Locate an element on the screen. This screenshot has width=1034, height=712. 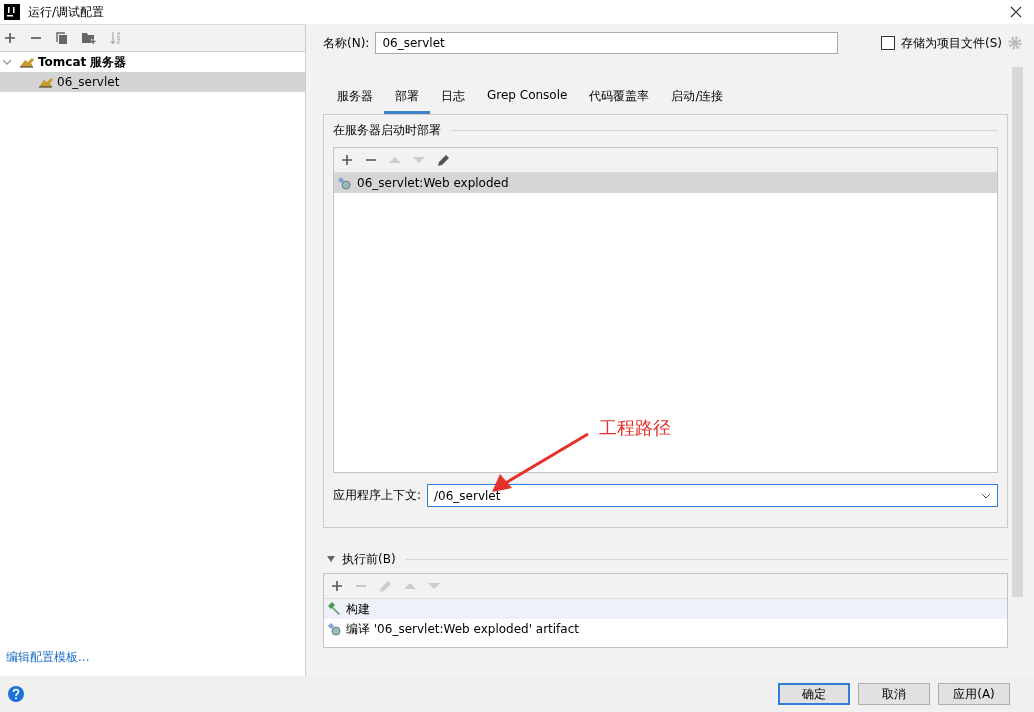
dialog-button: 确定 is located at coordinates (814, 694).